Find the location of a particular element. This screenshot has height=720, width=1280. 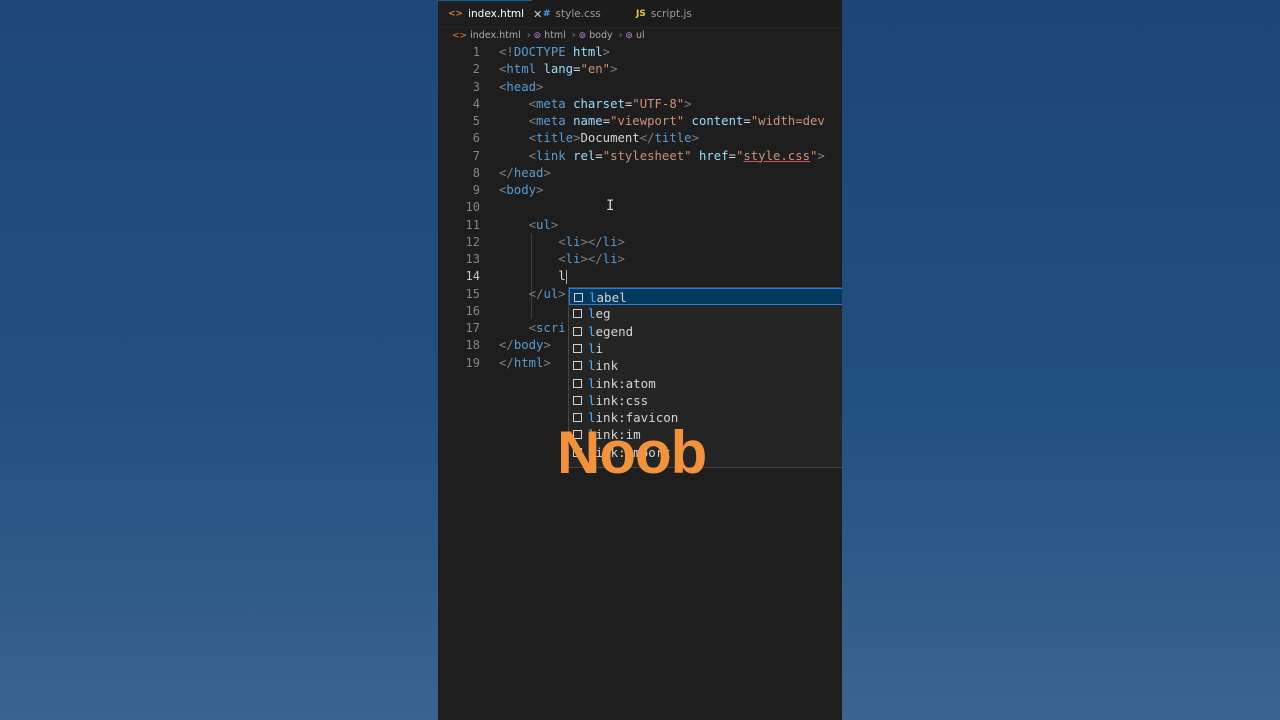

close-icon: ✕ is located at coordinates (537, 14).